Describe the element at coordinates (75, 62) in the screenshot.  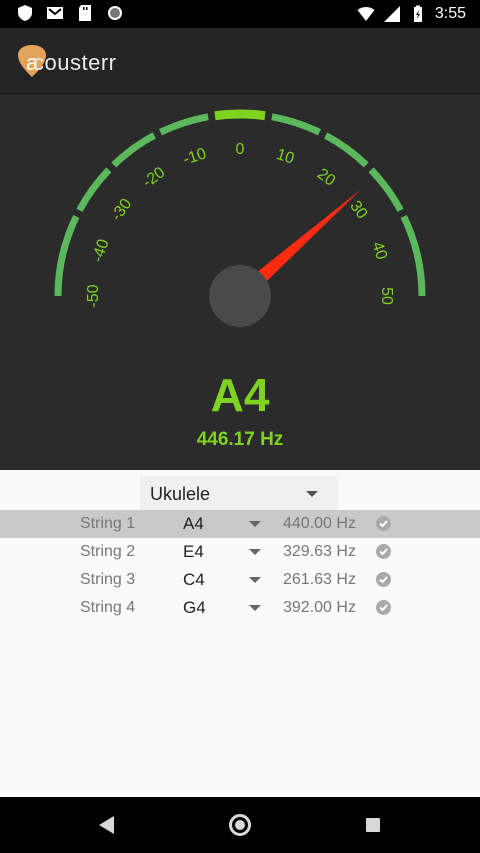
I see `app-logo-text: cousterr` at that location.